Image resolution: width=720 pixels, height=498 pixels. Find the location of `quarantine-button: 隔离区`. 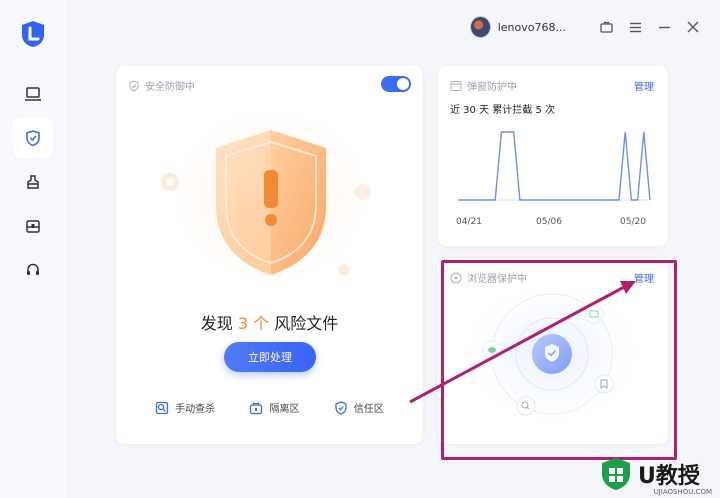

quarantine-button: 隔离区 is located at coordinates (274, 407).